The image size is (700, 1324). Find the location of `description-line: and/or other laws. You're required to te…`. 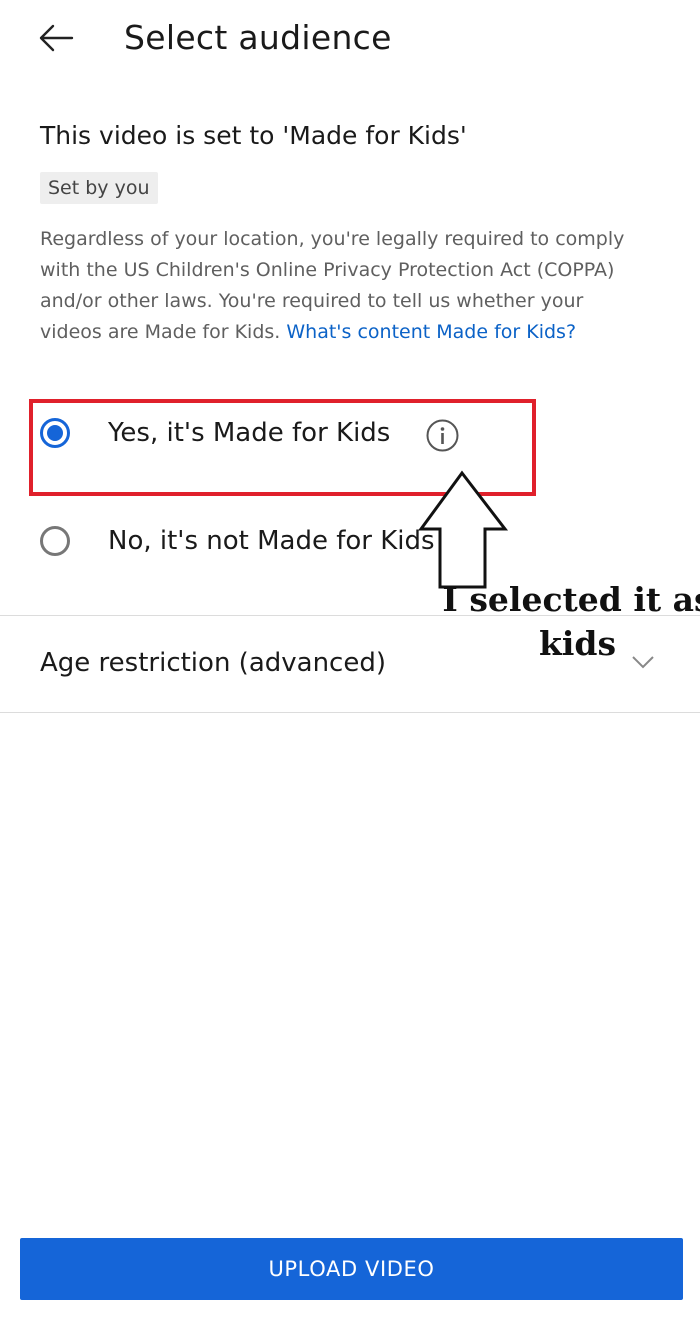

description-line: and/or other laws. You're required to te… is located at coordinates (312, 301).